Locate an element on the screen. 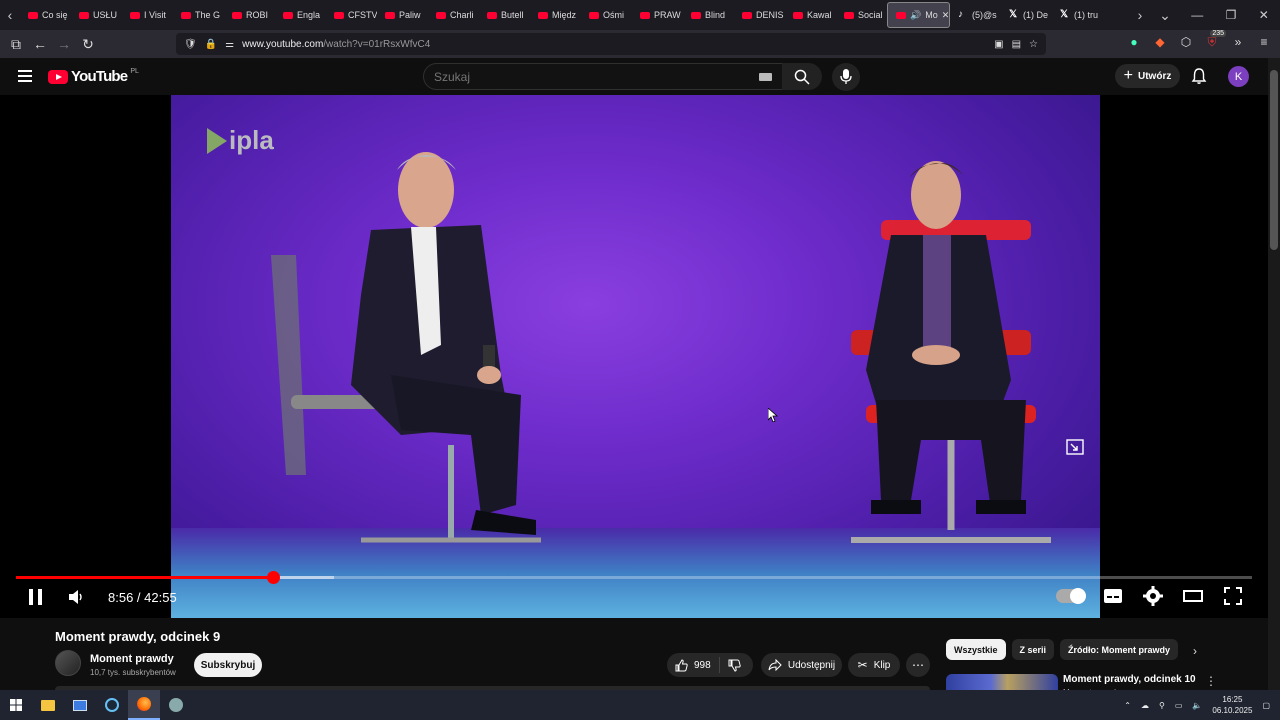 This screenshot has height=720, width=1280. share-button: Udostępnij is located at coordinates (801, 665).